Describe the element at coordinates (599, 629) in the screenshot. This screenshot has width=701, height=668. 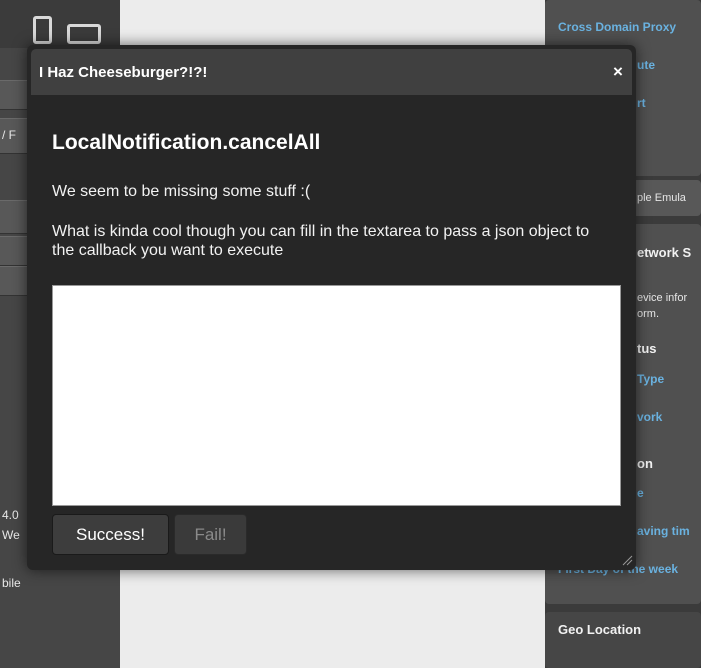
I see `geo-location-heading: Geo Location` at that location.